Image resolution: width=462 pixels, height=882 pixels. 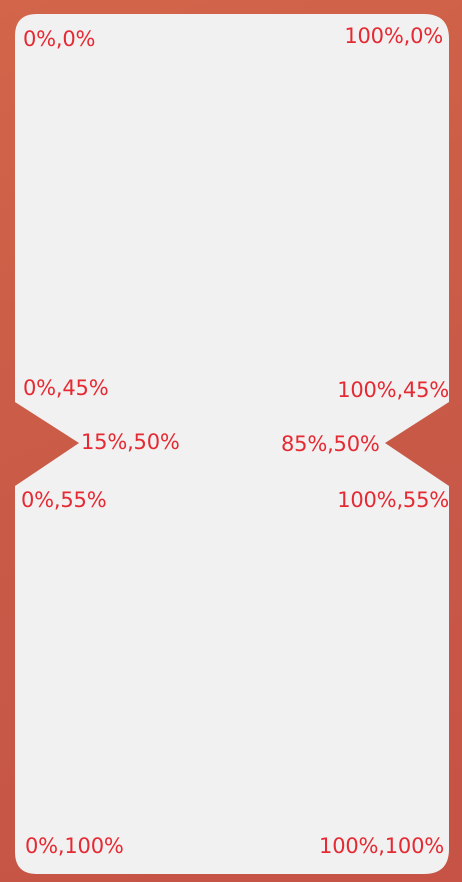 What do you see at coordinates (330, 444) in the screenshot?
I see `label-notch-right-tip: 85%,50%` at bounding box center [330, 444].